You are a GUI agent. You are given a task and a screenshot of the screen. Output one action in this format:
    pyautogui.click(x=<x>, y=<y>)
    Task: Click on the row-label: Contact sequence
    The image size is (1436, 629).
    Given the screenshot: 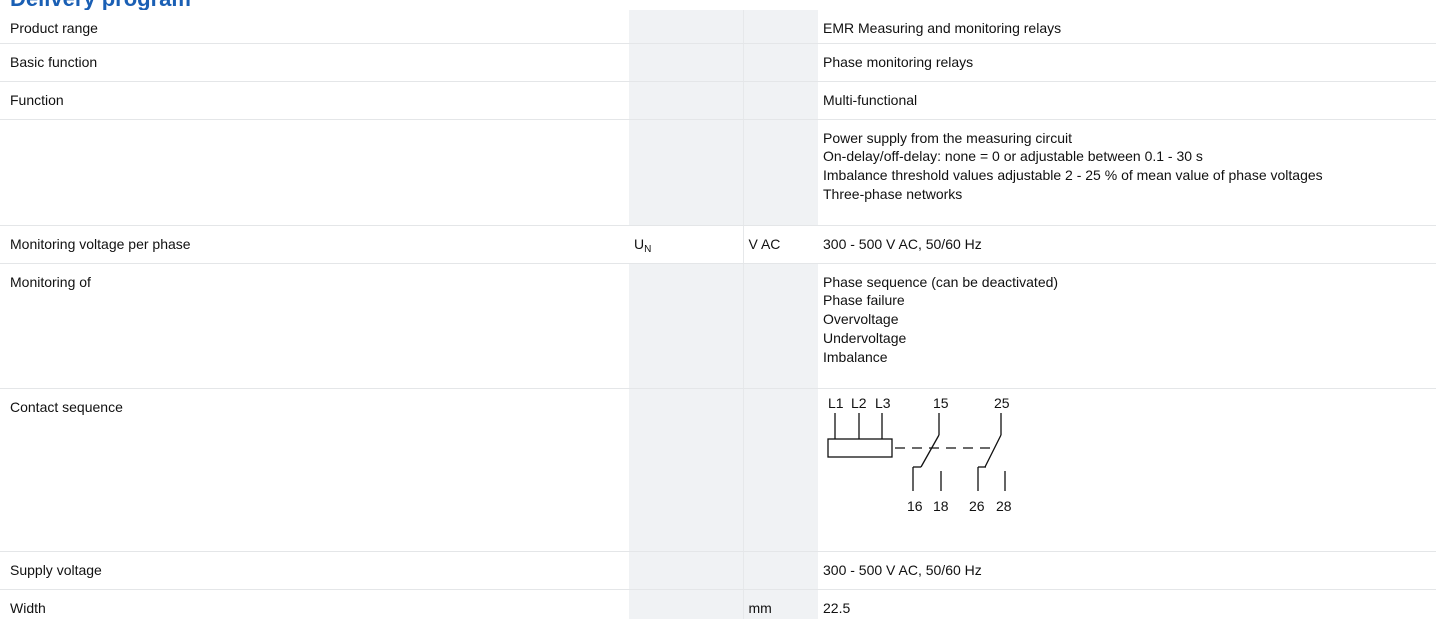 What is the action you would take?
    pyautogui.click(x=314, y=470)
    